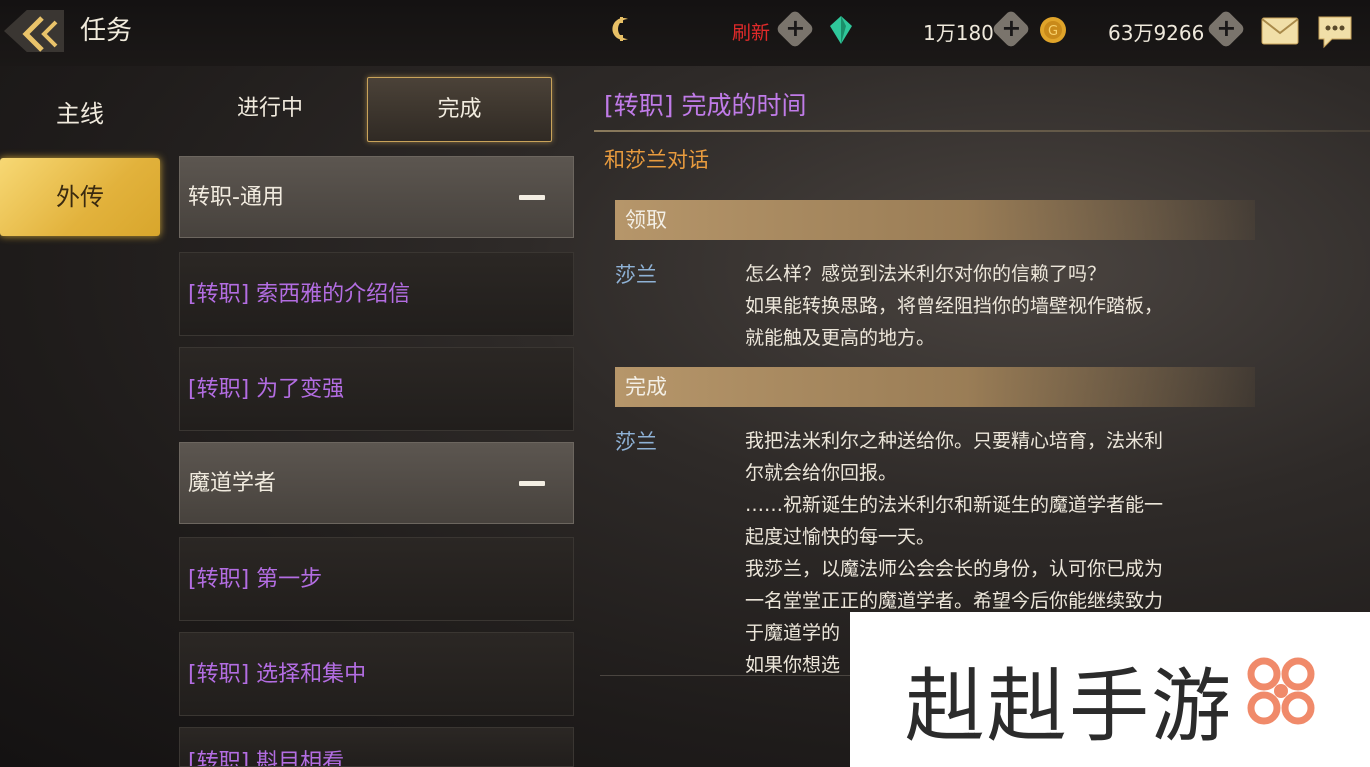 The height and width of the screenshot is (767, 1370). What do you see at coordinates (40, 34) in the screenshot?
I see `back-arrow-icon` at bounding box center [40, 34].